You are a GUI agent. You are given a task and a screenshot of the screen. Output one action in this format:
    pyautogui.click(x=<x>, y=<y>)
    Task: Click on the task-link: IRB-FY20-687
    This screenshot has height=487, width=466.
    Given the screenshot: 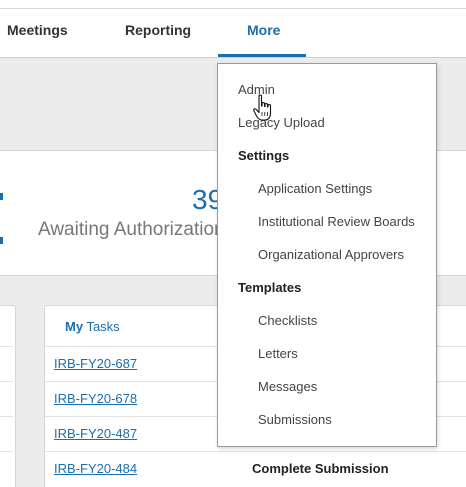 What is the action you would take?
    pyautogui.click(x=95, y=363)
    